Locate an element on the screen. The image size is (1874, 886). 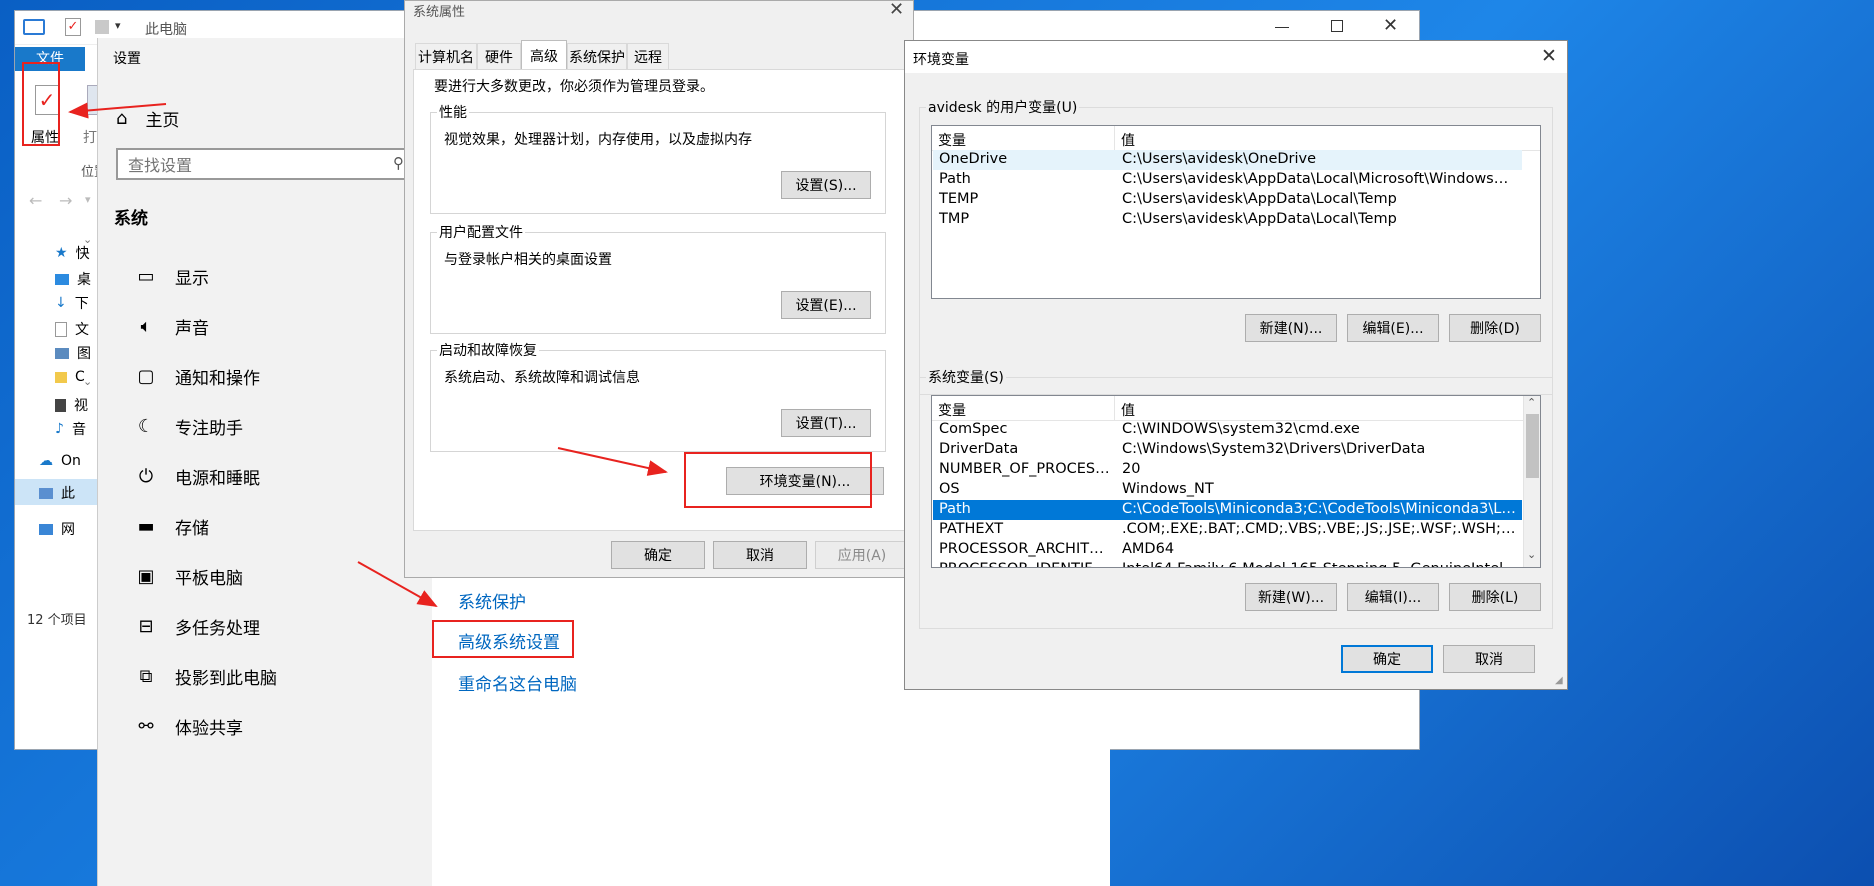
arrow-to-env-button is located at coordinates (612, 461).